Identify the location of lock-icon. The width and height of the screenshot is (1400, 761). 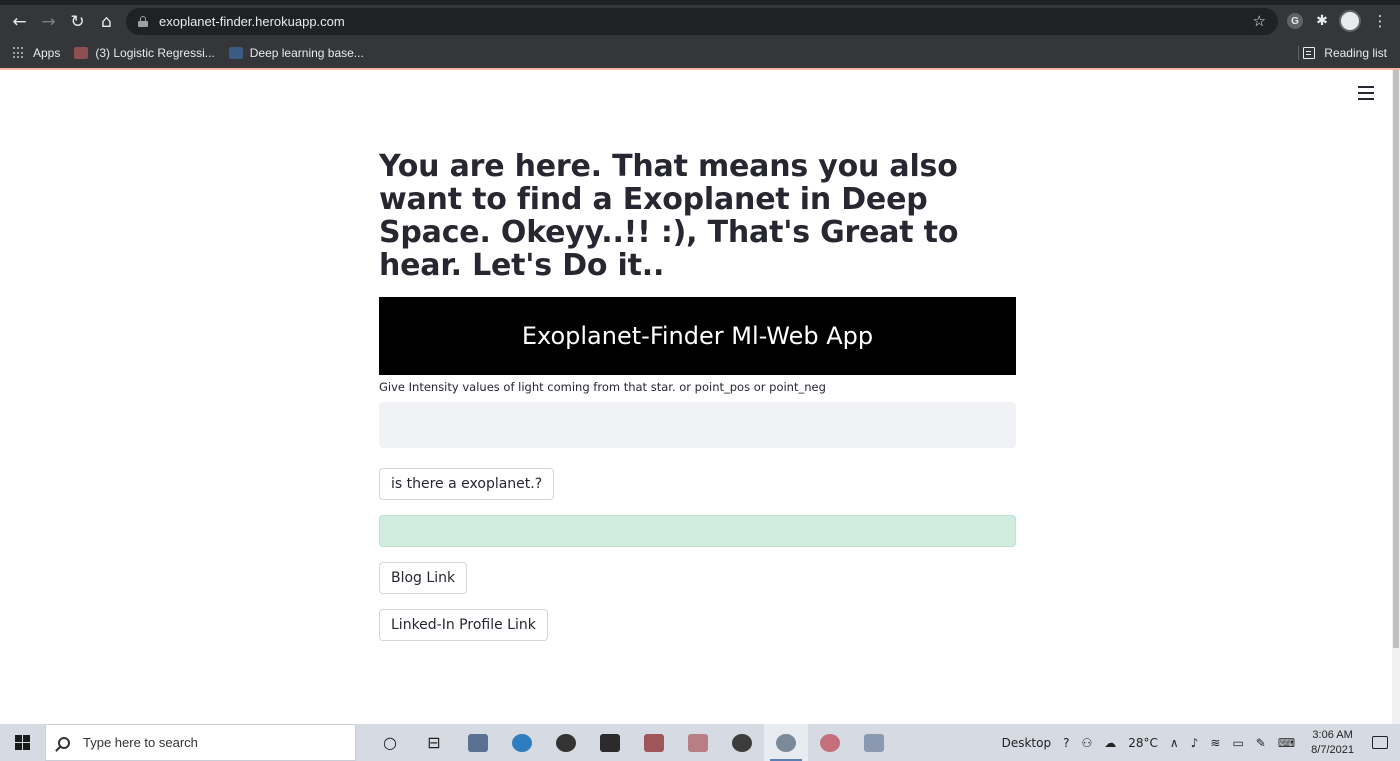
(143, 21).